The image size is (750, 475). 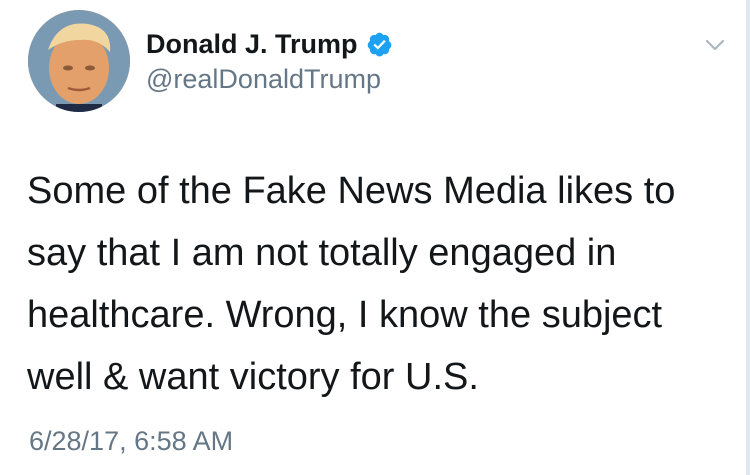 I want to click on tweet-text-line: Some of the Fake News Media likes to, so click(x=351, y=191).